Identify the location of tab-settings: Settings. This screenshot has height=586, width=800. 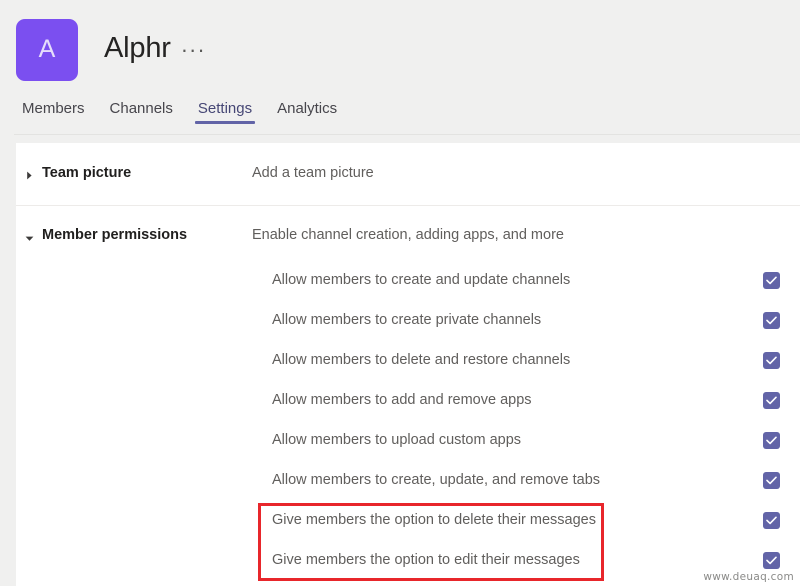
(225, 111).